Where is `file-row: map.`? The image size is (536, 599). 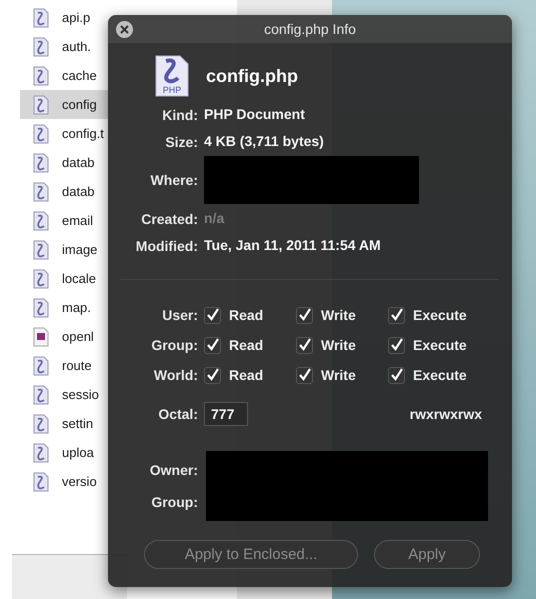 file-row: map. is located at coordinates (64, 307).